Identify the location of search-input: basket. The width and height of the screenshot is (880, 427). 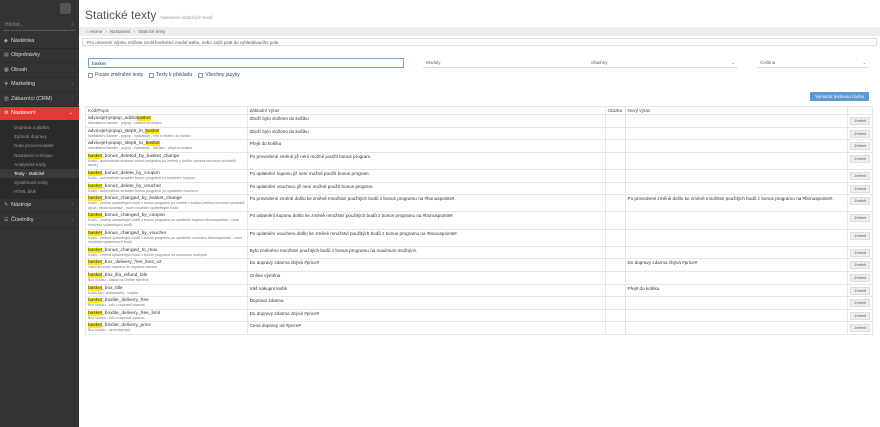
(246, 63).